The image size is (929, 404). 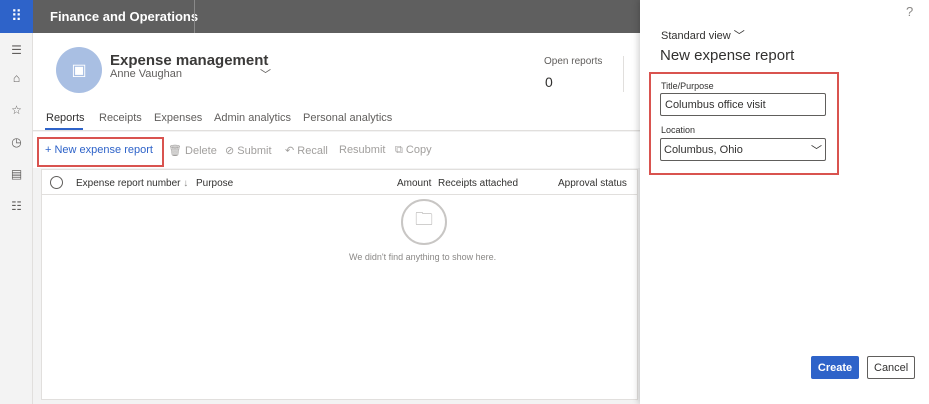 I want to click on copy-label: Copy, so click(x=418, y=150).